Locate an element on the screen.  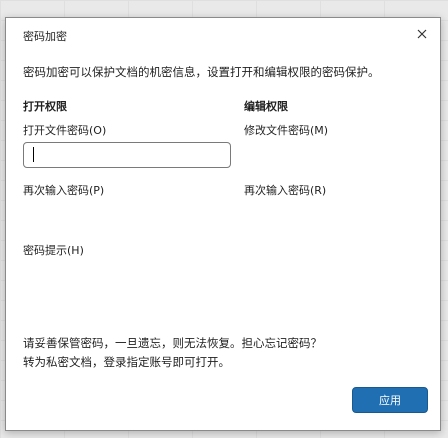
text-caret is located at coordinates (33, 154).